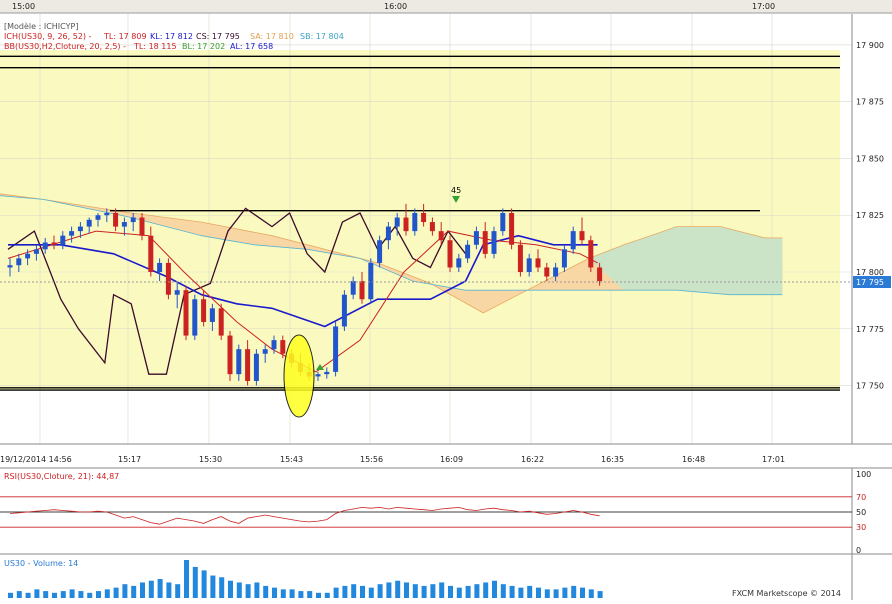 The image size is (892, 604). I want to click on time-tick-label: 15:56, so click(371, 459).